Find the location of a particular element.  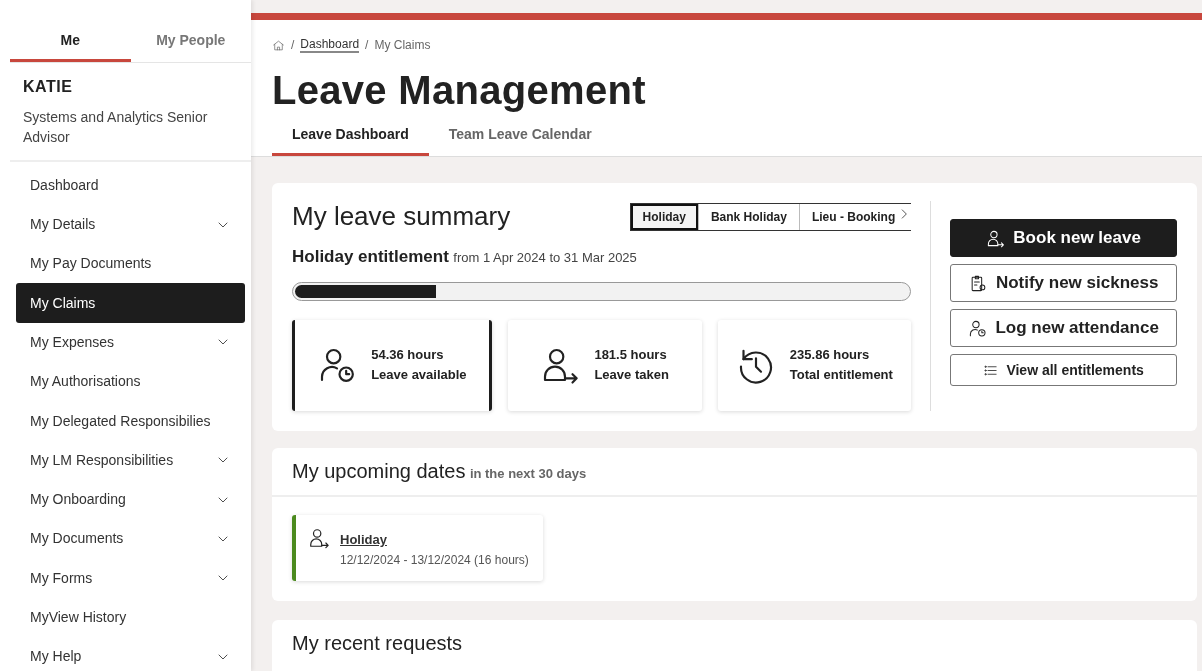

sidebar-item: My Expenses is located at coordinates (130, 342).